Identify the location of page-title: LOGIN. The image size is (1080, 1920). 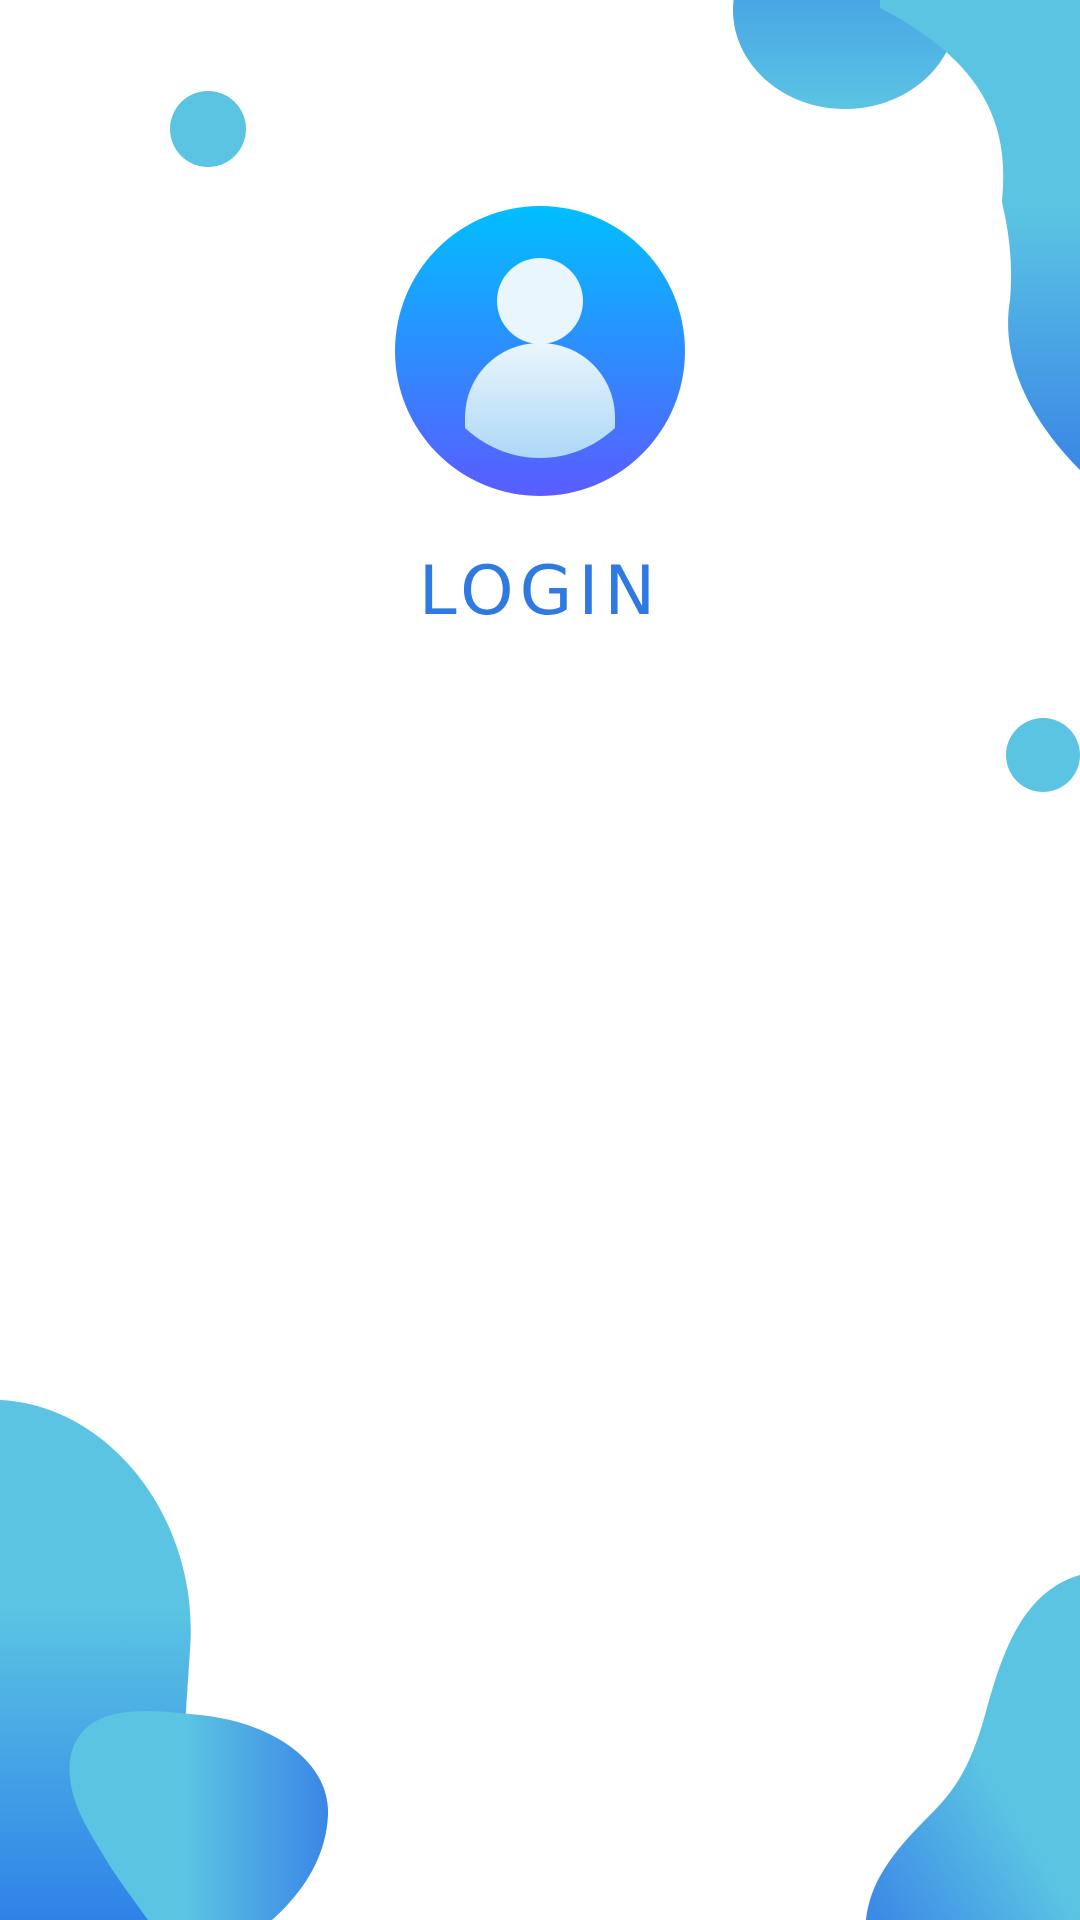
(540, 591).